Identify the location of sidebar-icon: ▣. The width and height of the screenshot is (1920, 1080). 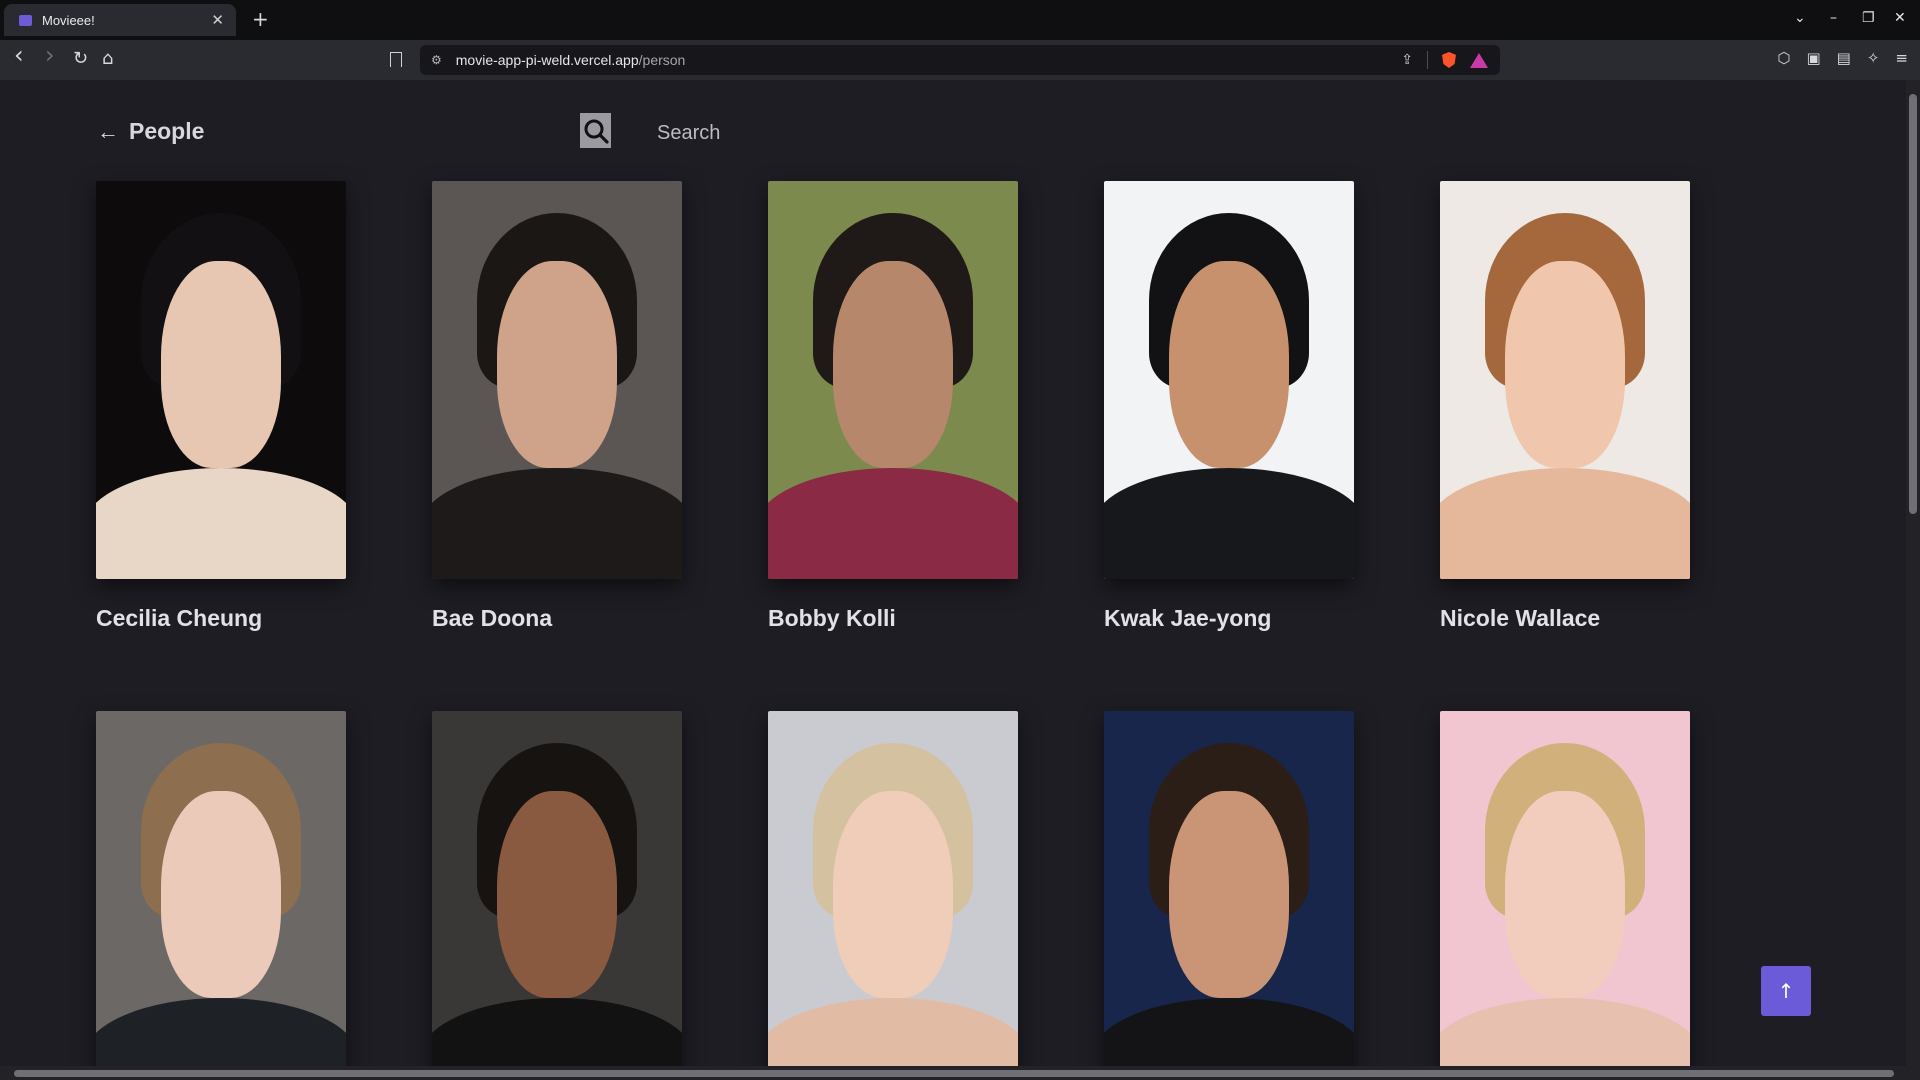
(1813, 58).